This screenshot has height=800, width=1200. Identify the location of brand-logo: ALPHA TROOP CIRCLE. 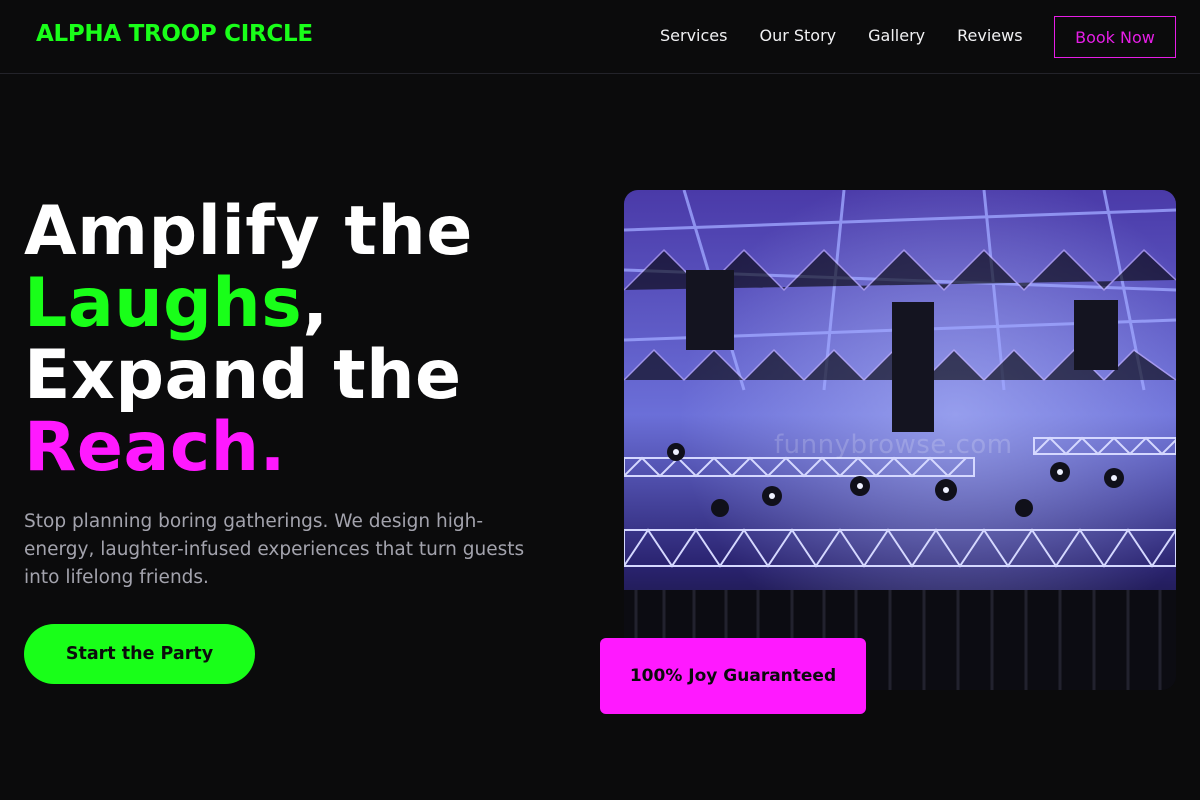
(174, 34).